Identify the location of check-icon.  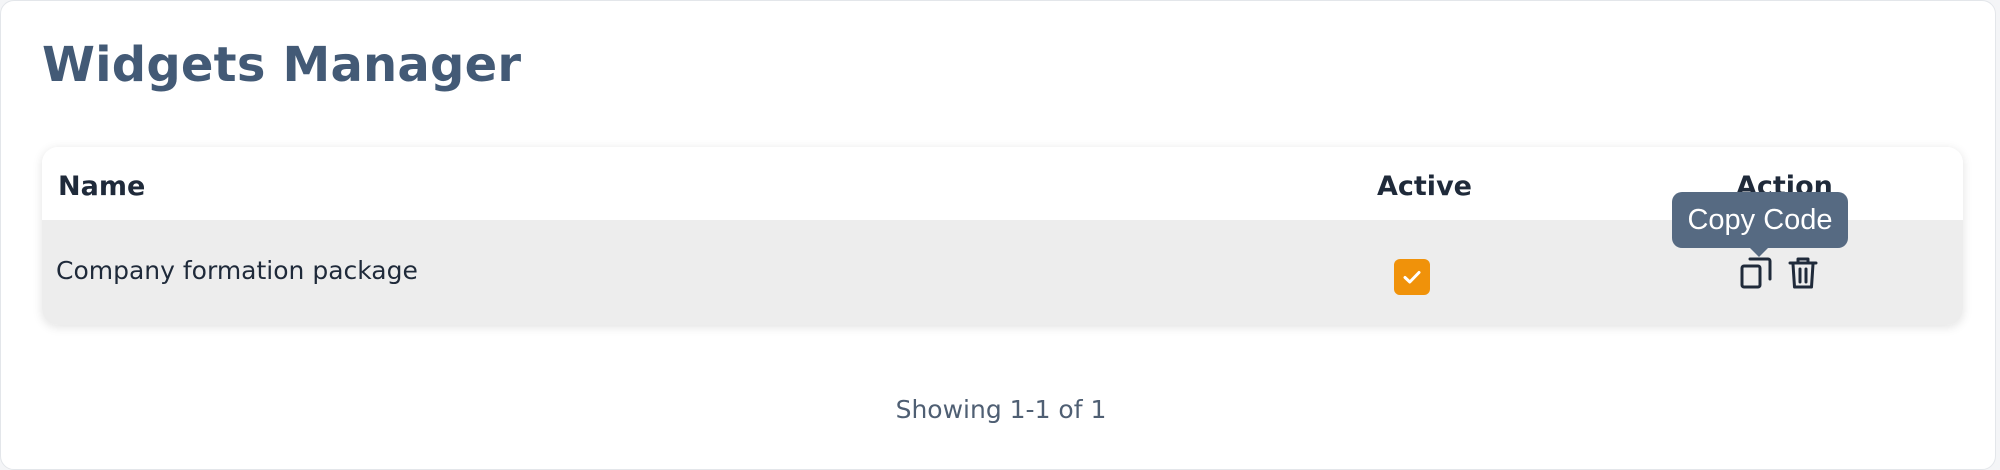
(1412, 277).